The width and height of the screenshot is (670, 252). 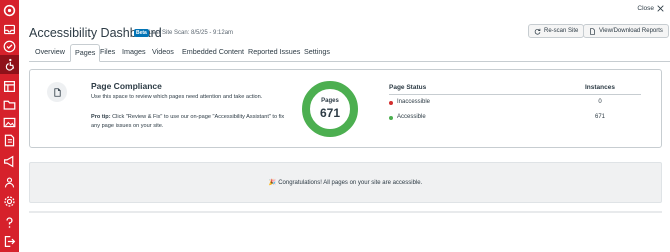 What do you see at coordinates (101, 117) in the screenshot?
I see `pro-tip-label: Pro tip:` at bounding box center [101, 117].